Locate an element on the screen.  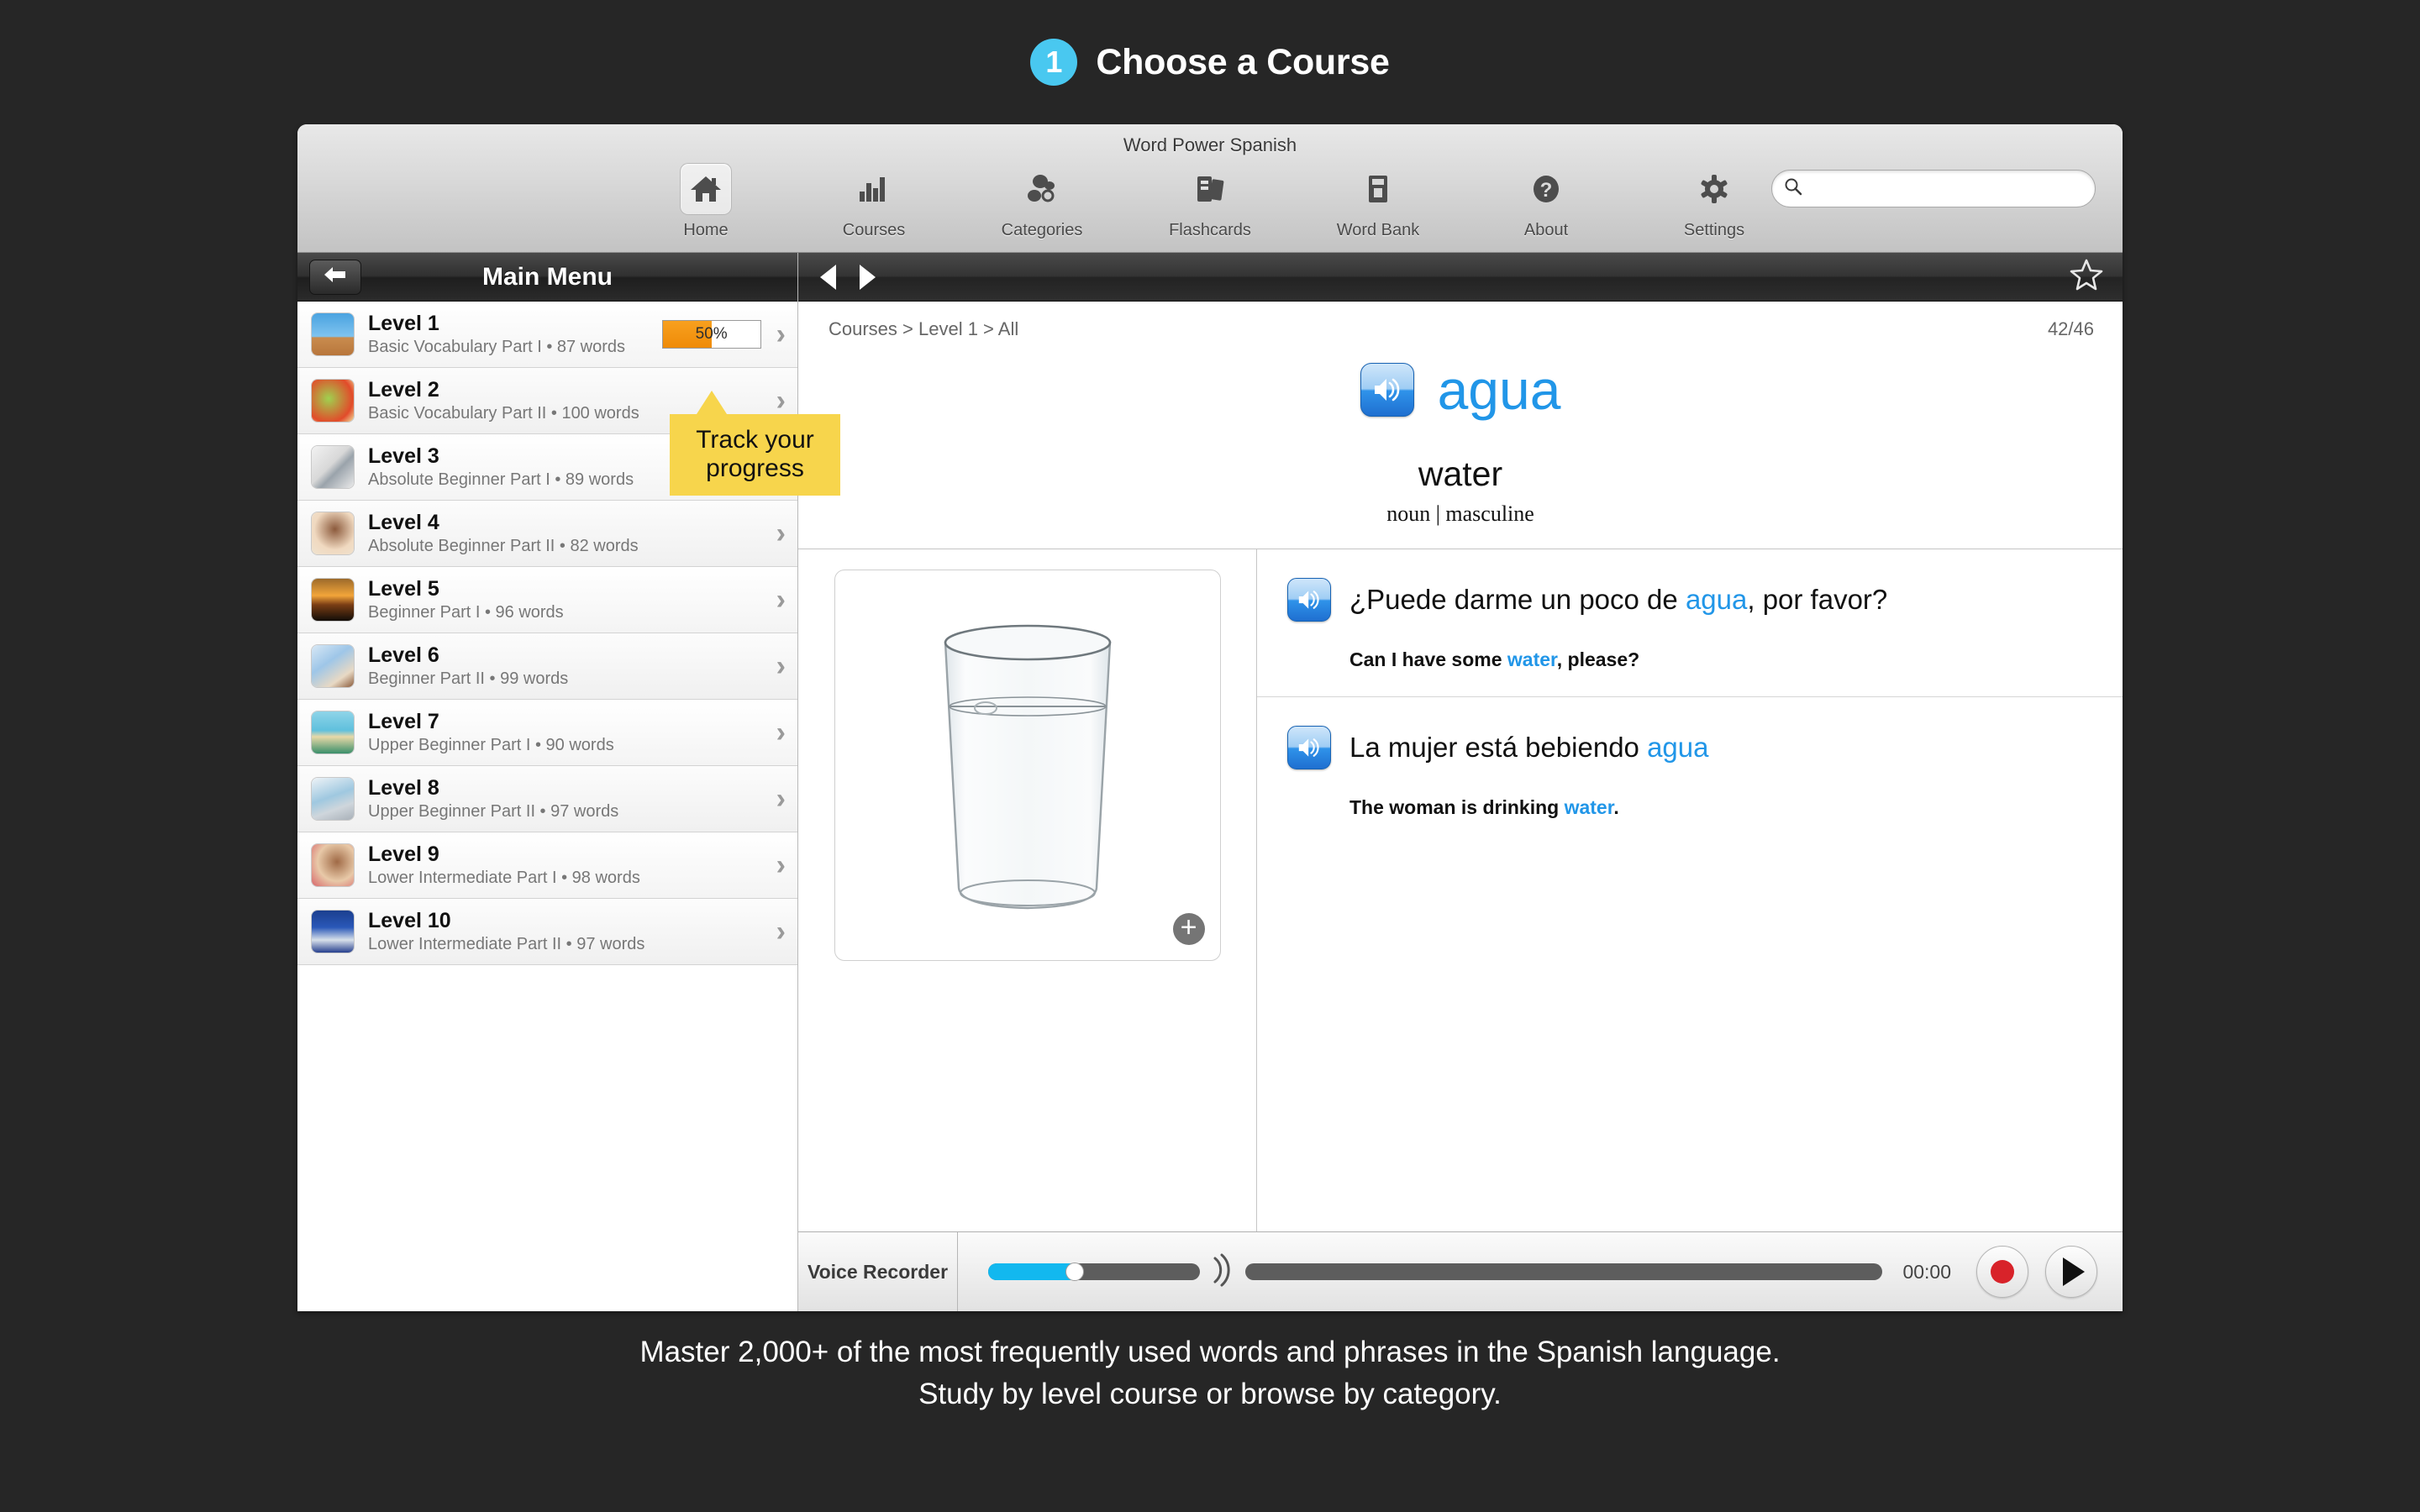
glass-of-water-image is located at coordinates (1027, 767).